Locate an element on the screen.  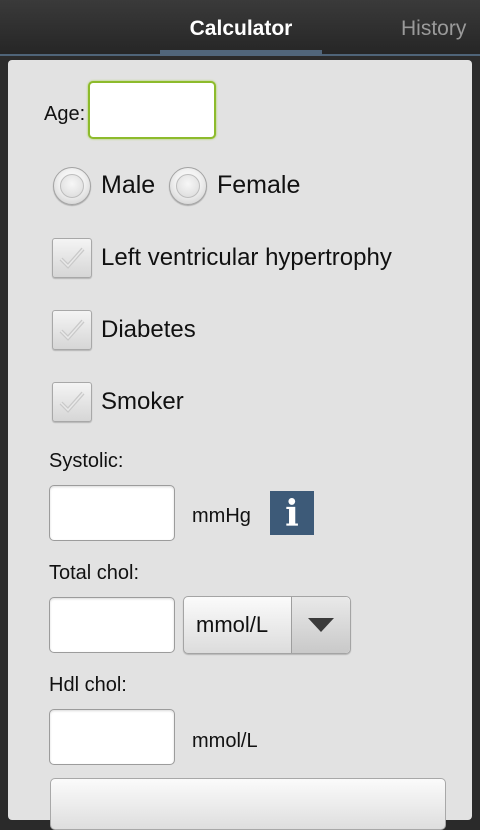
diabetes-label: Diabetes is located at coordinates (148, 329).